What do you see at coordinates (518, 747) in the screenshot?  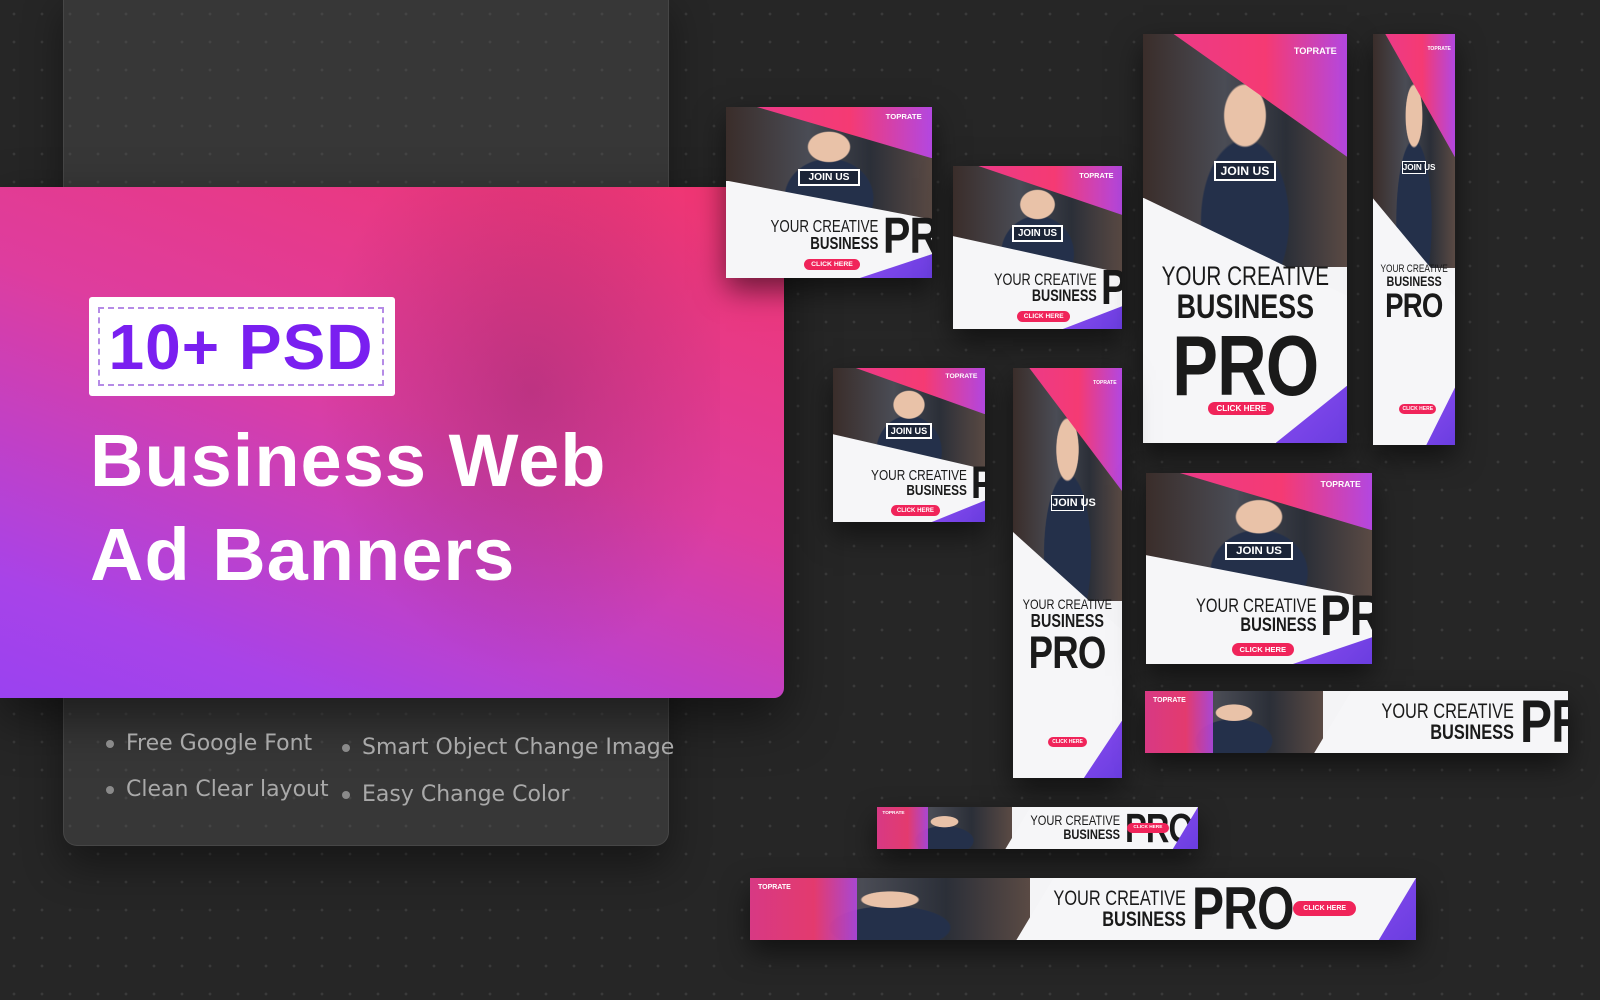 I see `feature-label: Smart Object Change Image` at bounding box center [518, 747].